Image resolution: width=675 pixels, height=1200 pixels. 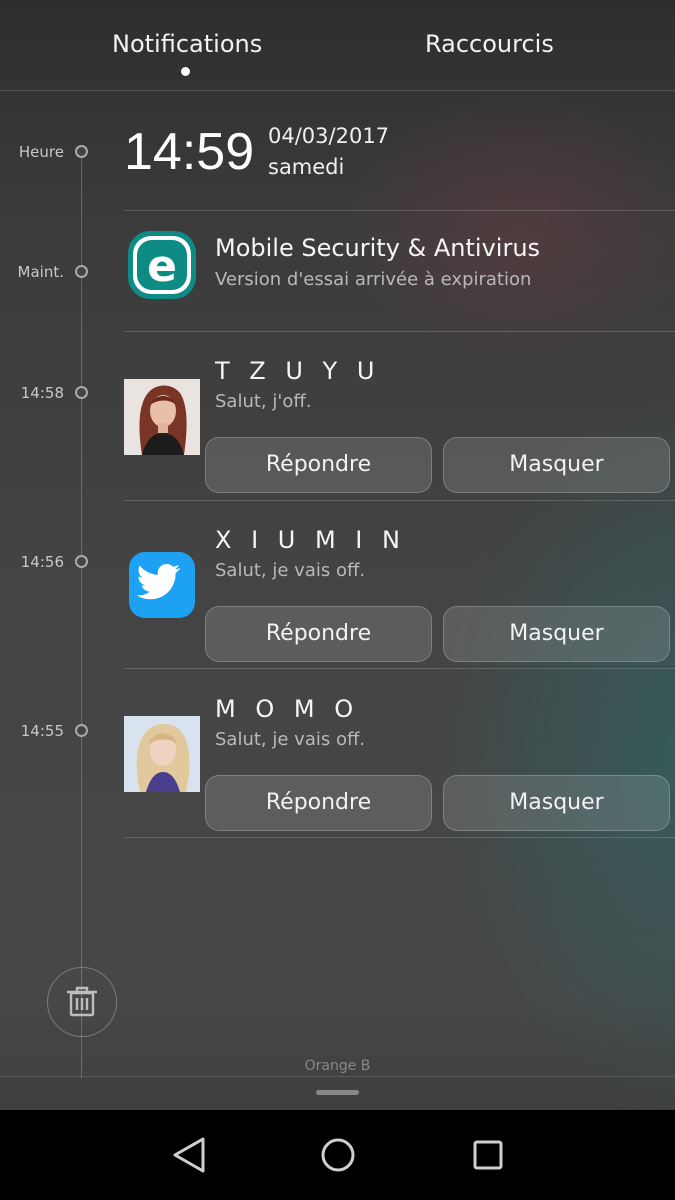 I want to click on carrier-name: Orange B, so click(x=337, y=1066).